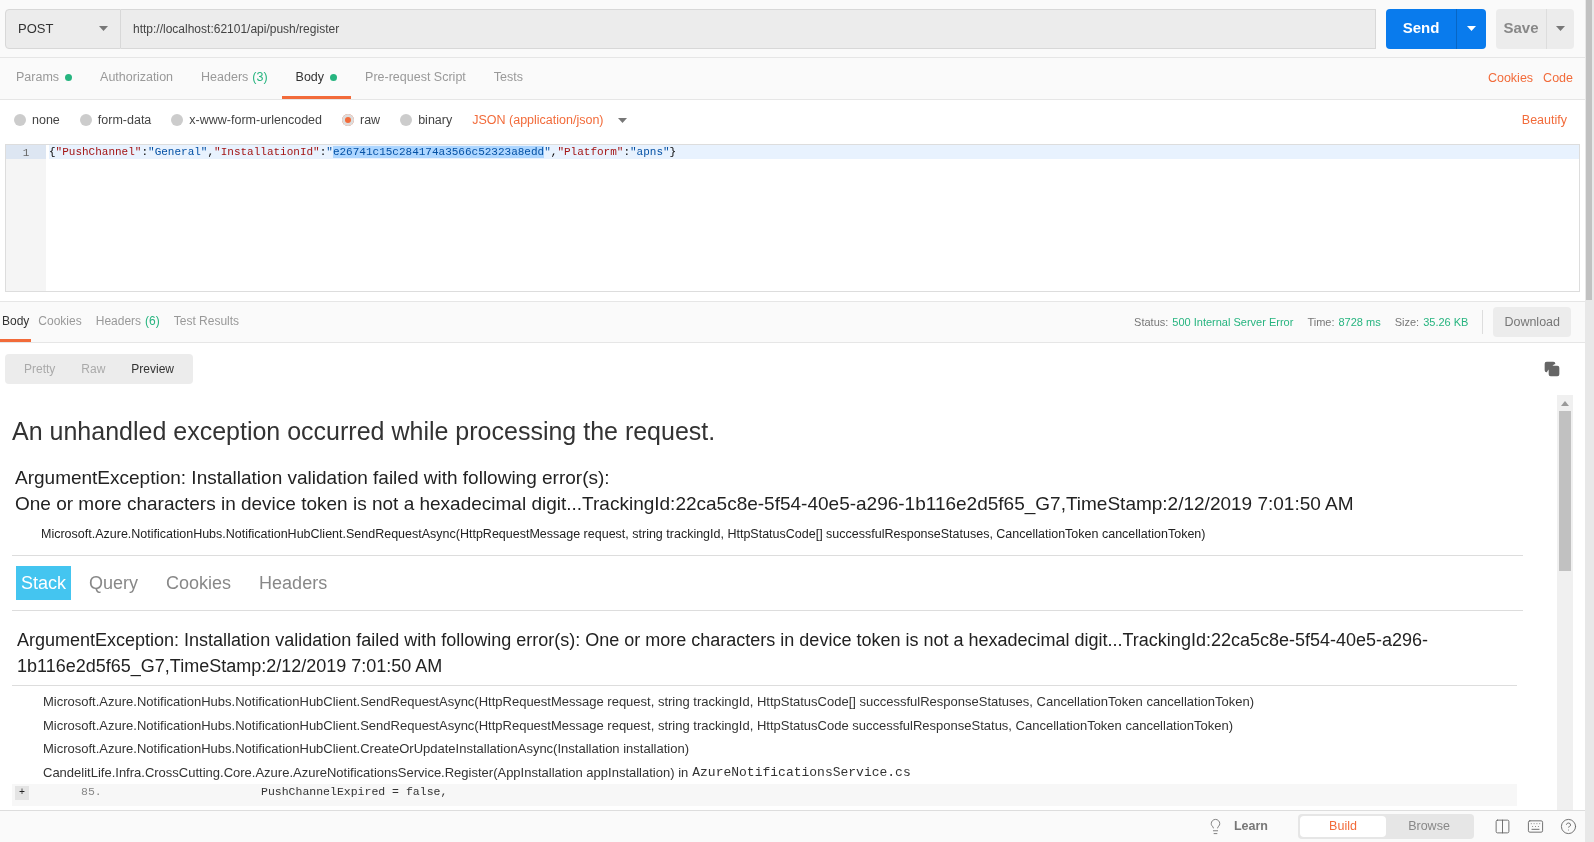  Describe the element at coordinates (137, 78) in the screenshot. I see `request-tab: Authorization` at that location.